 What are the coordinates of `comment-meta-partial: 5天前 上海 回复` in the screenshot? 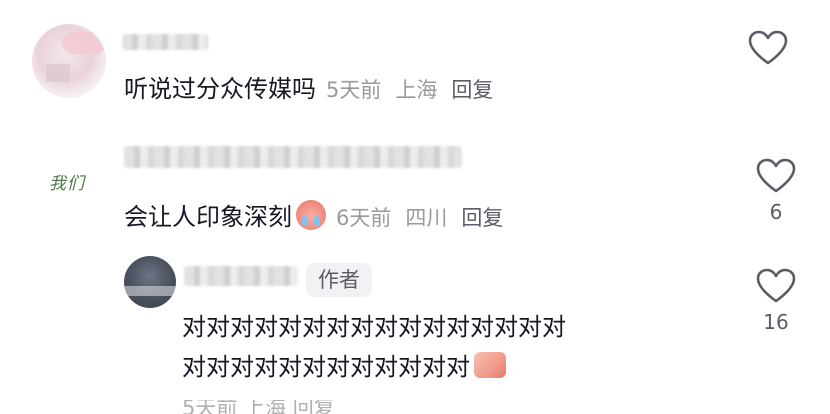 It's located at (258, 407).